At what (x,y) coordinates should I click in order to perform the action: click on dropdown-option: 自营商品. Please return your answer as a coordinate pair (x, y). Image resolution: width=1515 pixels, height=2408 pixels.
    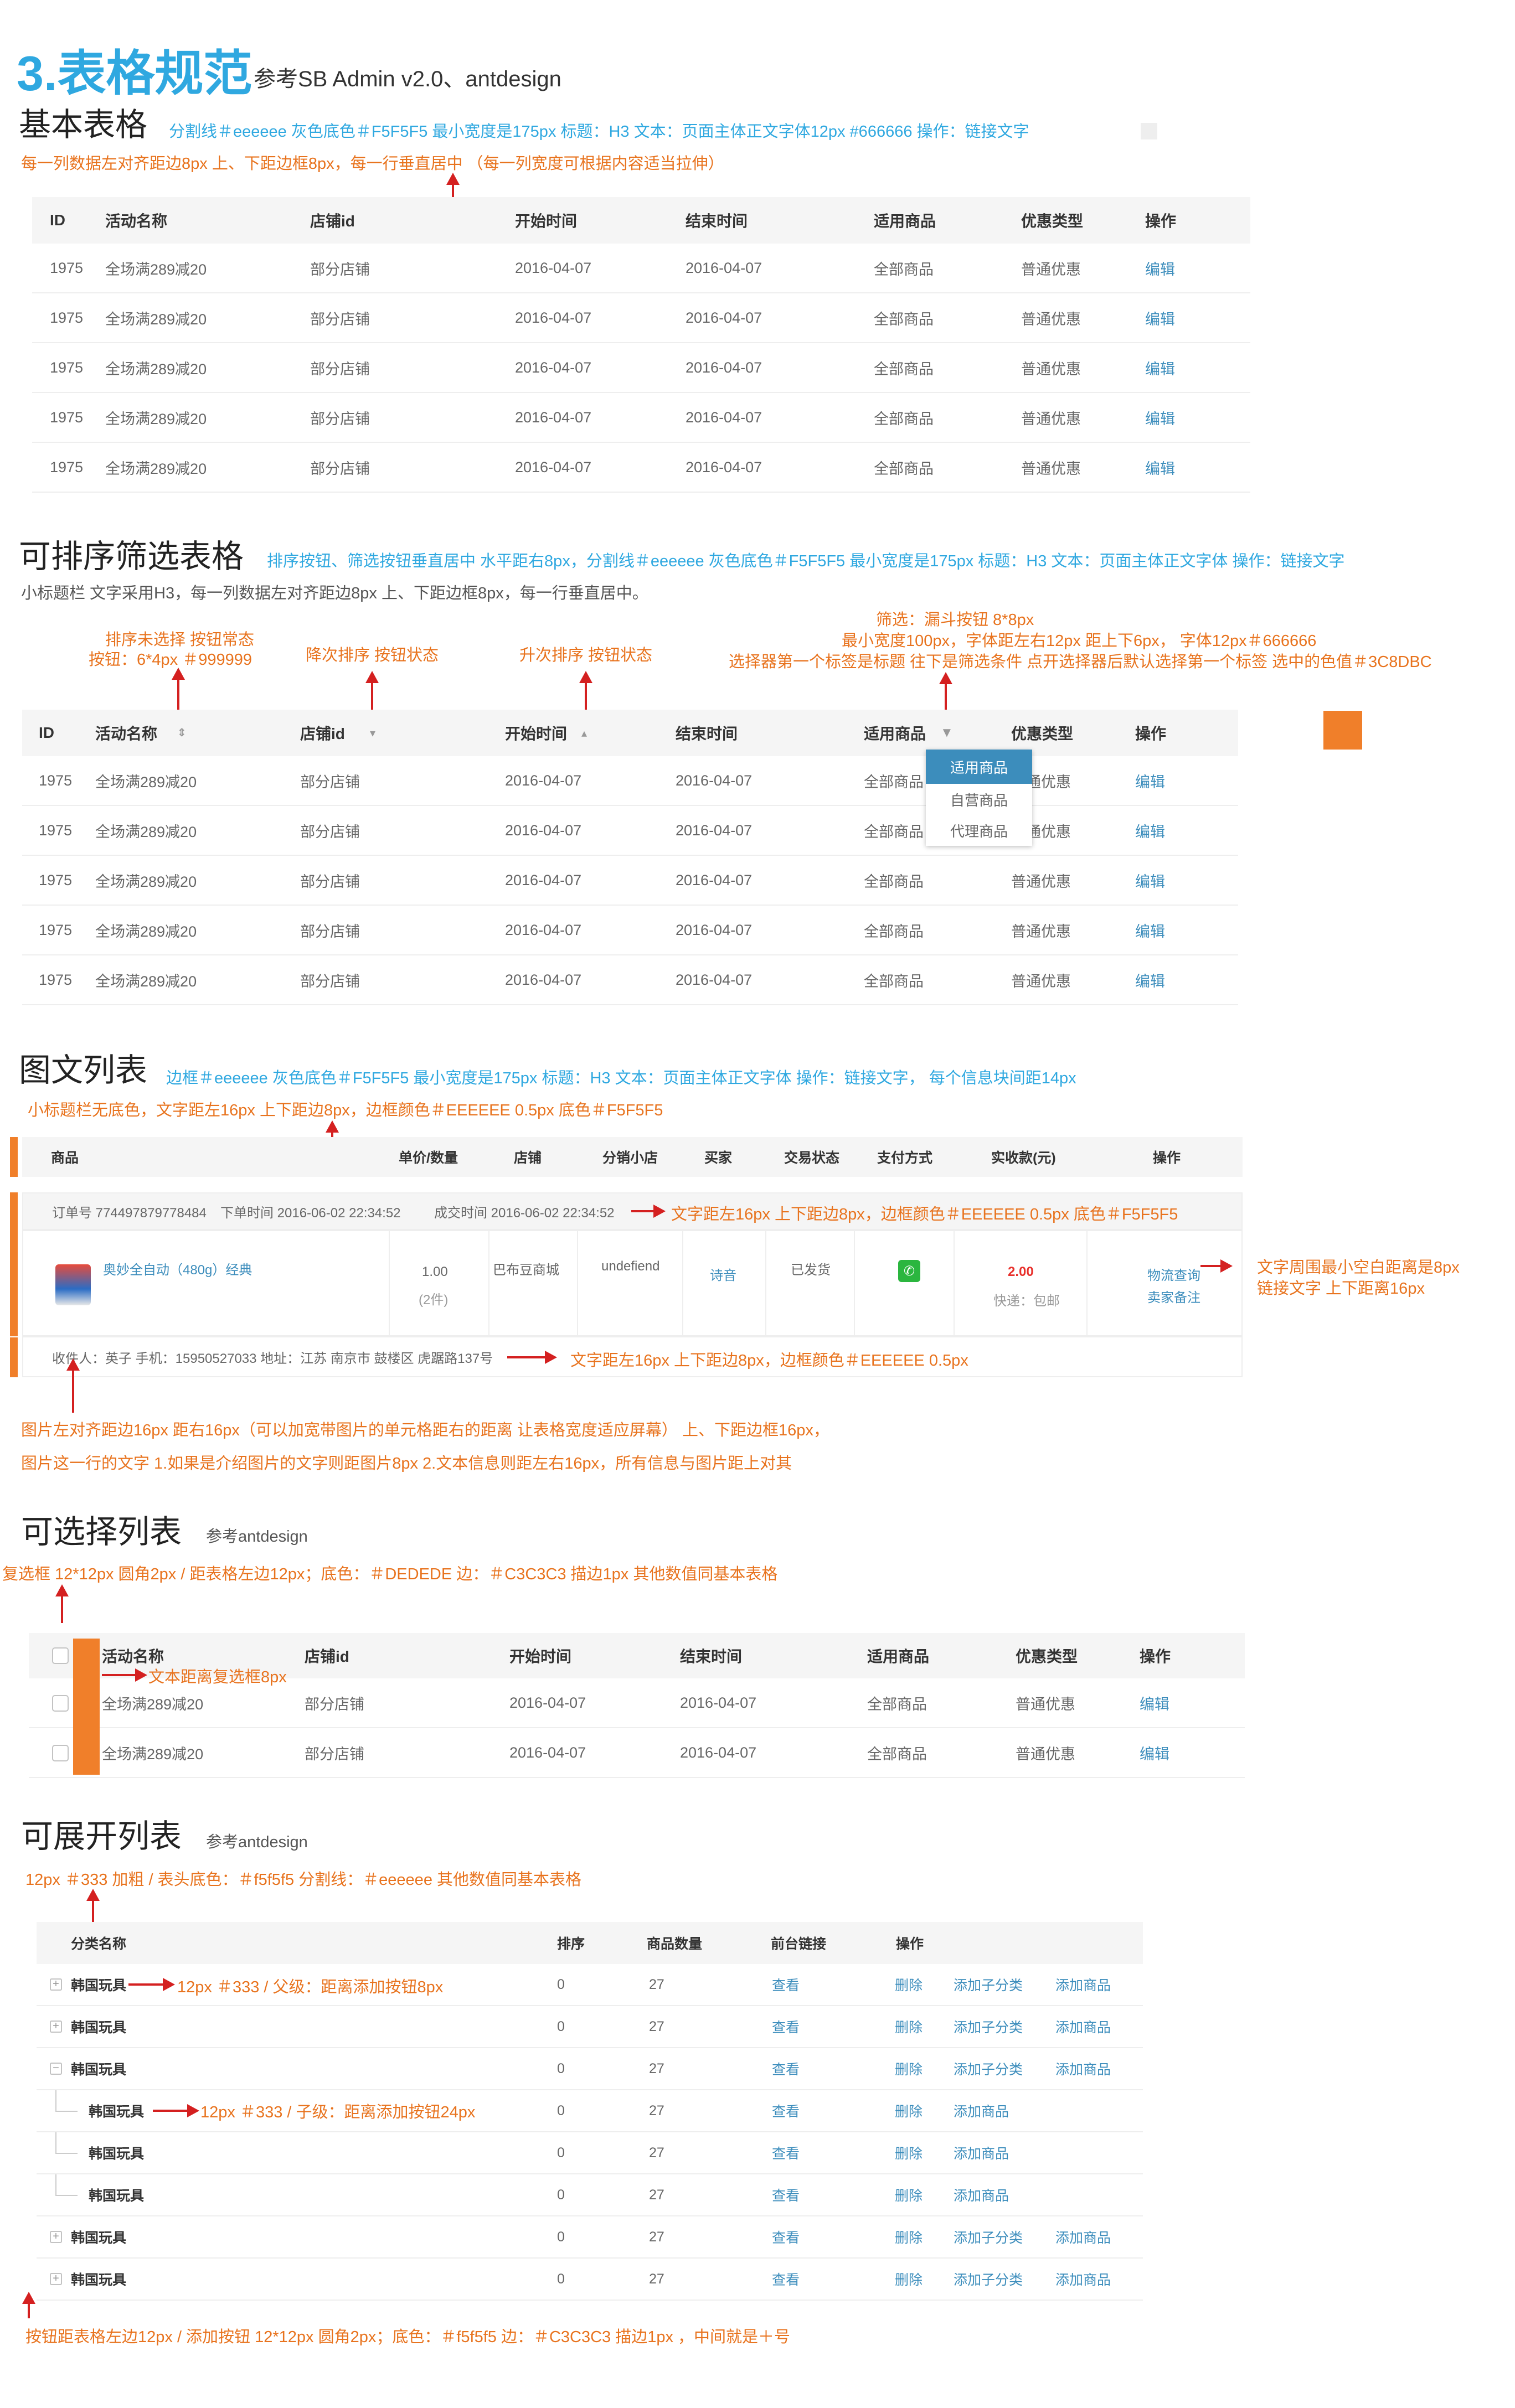
    Looking at the image, I should click on (979, 799).